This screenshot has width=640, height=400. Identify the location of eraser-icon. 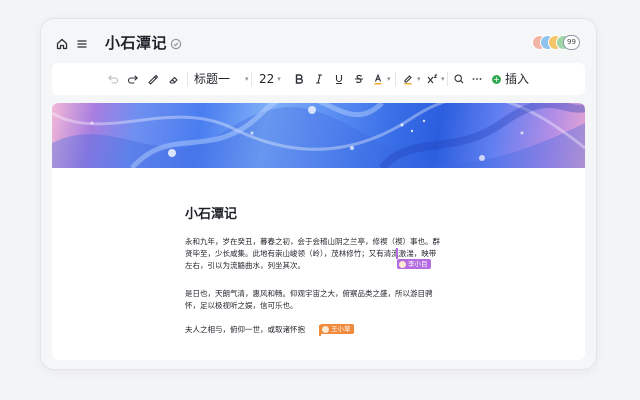
(173, 80).